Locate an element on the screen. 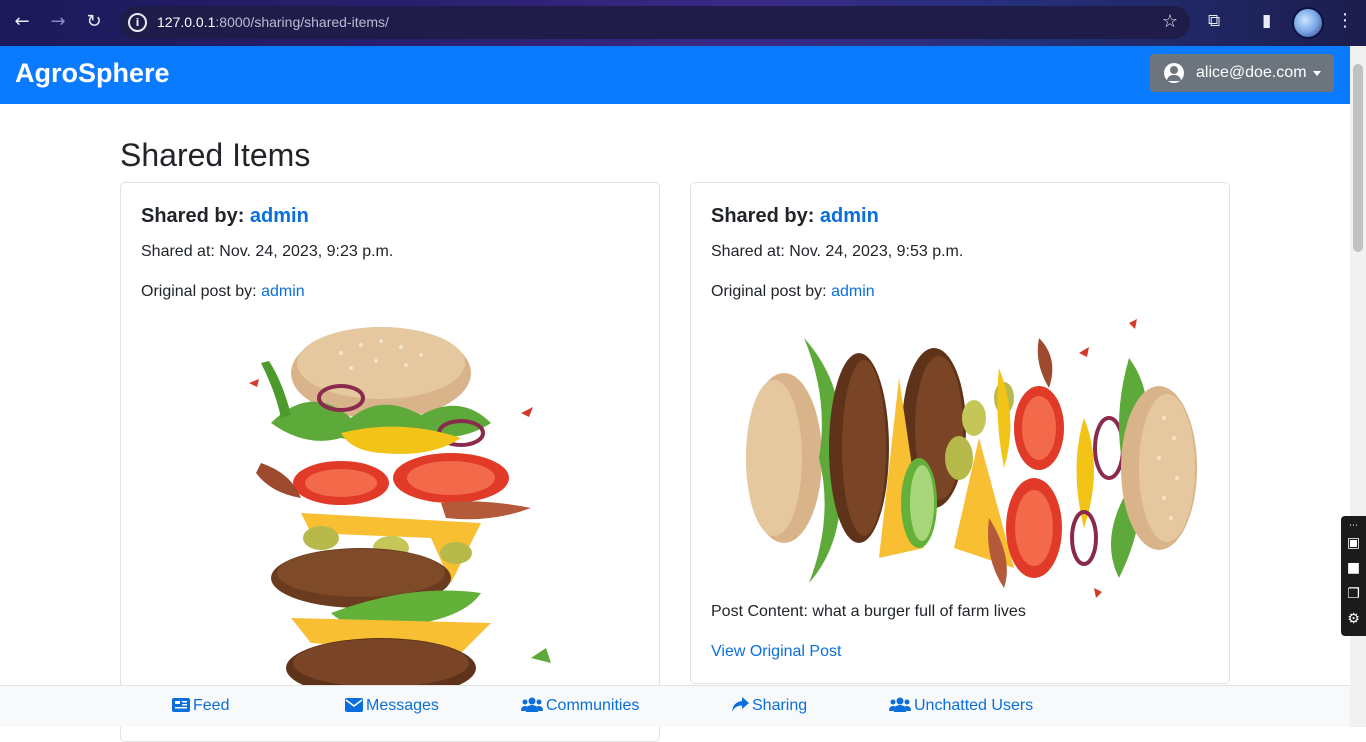  nav-communities: Communities is located at coordinates (580, 706).